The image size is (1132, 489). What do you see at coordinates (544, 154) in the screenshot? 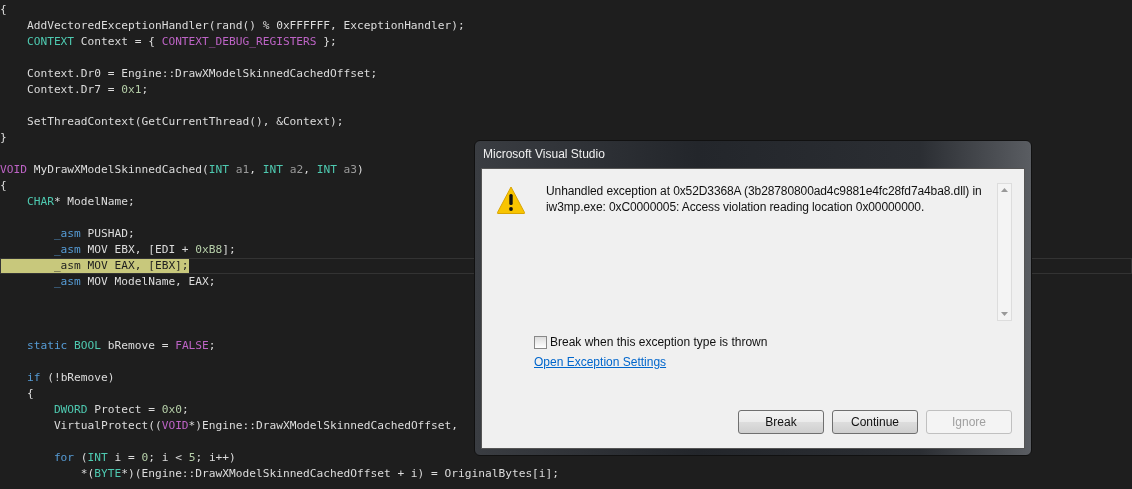
I see `window-title: Microsoft Visual Studio` at bounding box center [544, 154].